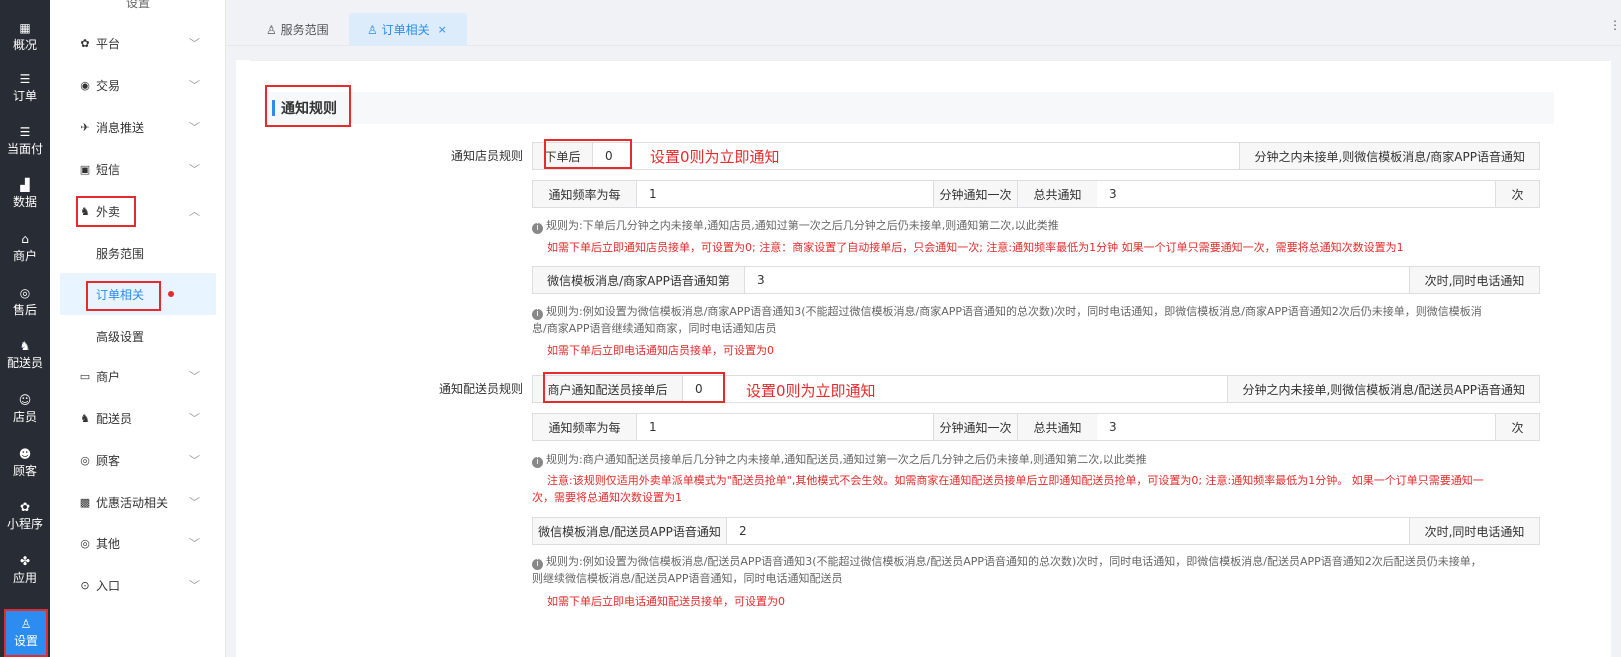 Image resolution: width=1621 pixels, height=657 pixels. Describe the element at coordinates (138, 294) in the screenshot. I see `submenu-sub-order-related: 订单相关` at that location.